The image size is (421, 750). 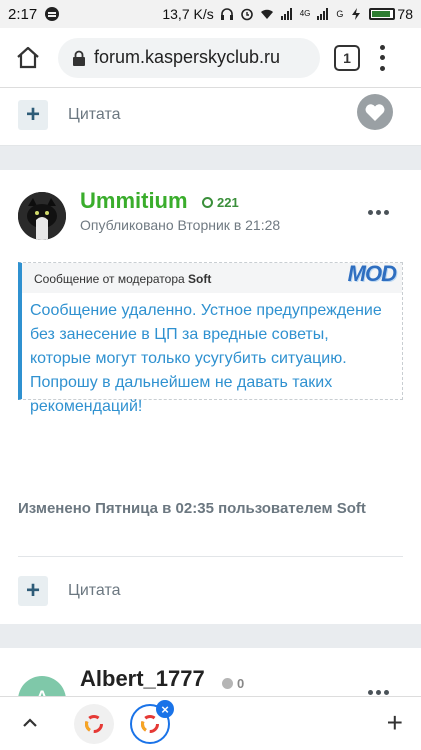 I want to click on network-label: G, so click(x=340, y=14).